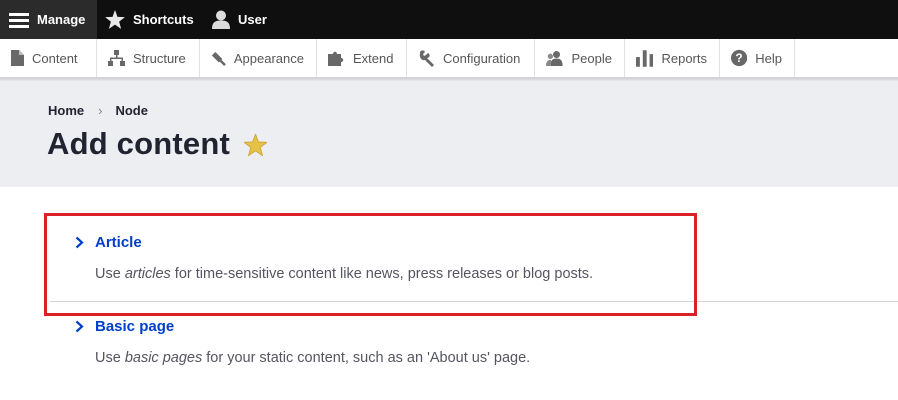 Image resolution: width=898 pixels, height=400 pixels. I want to click on tray-item-label: Appearance, so click(268, 58).